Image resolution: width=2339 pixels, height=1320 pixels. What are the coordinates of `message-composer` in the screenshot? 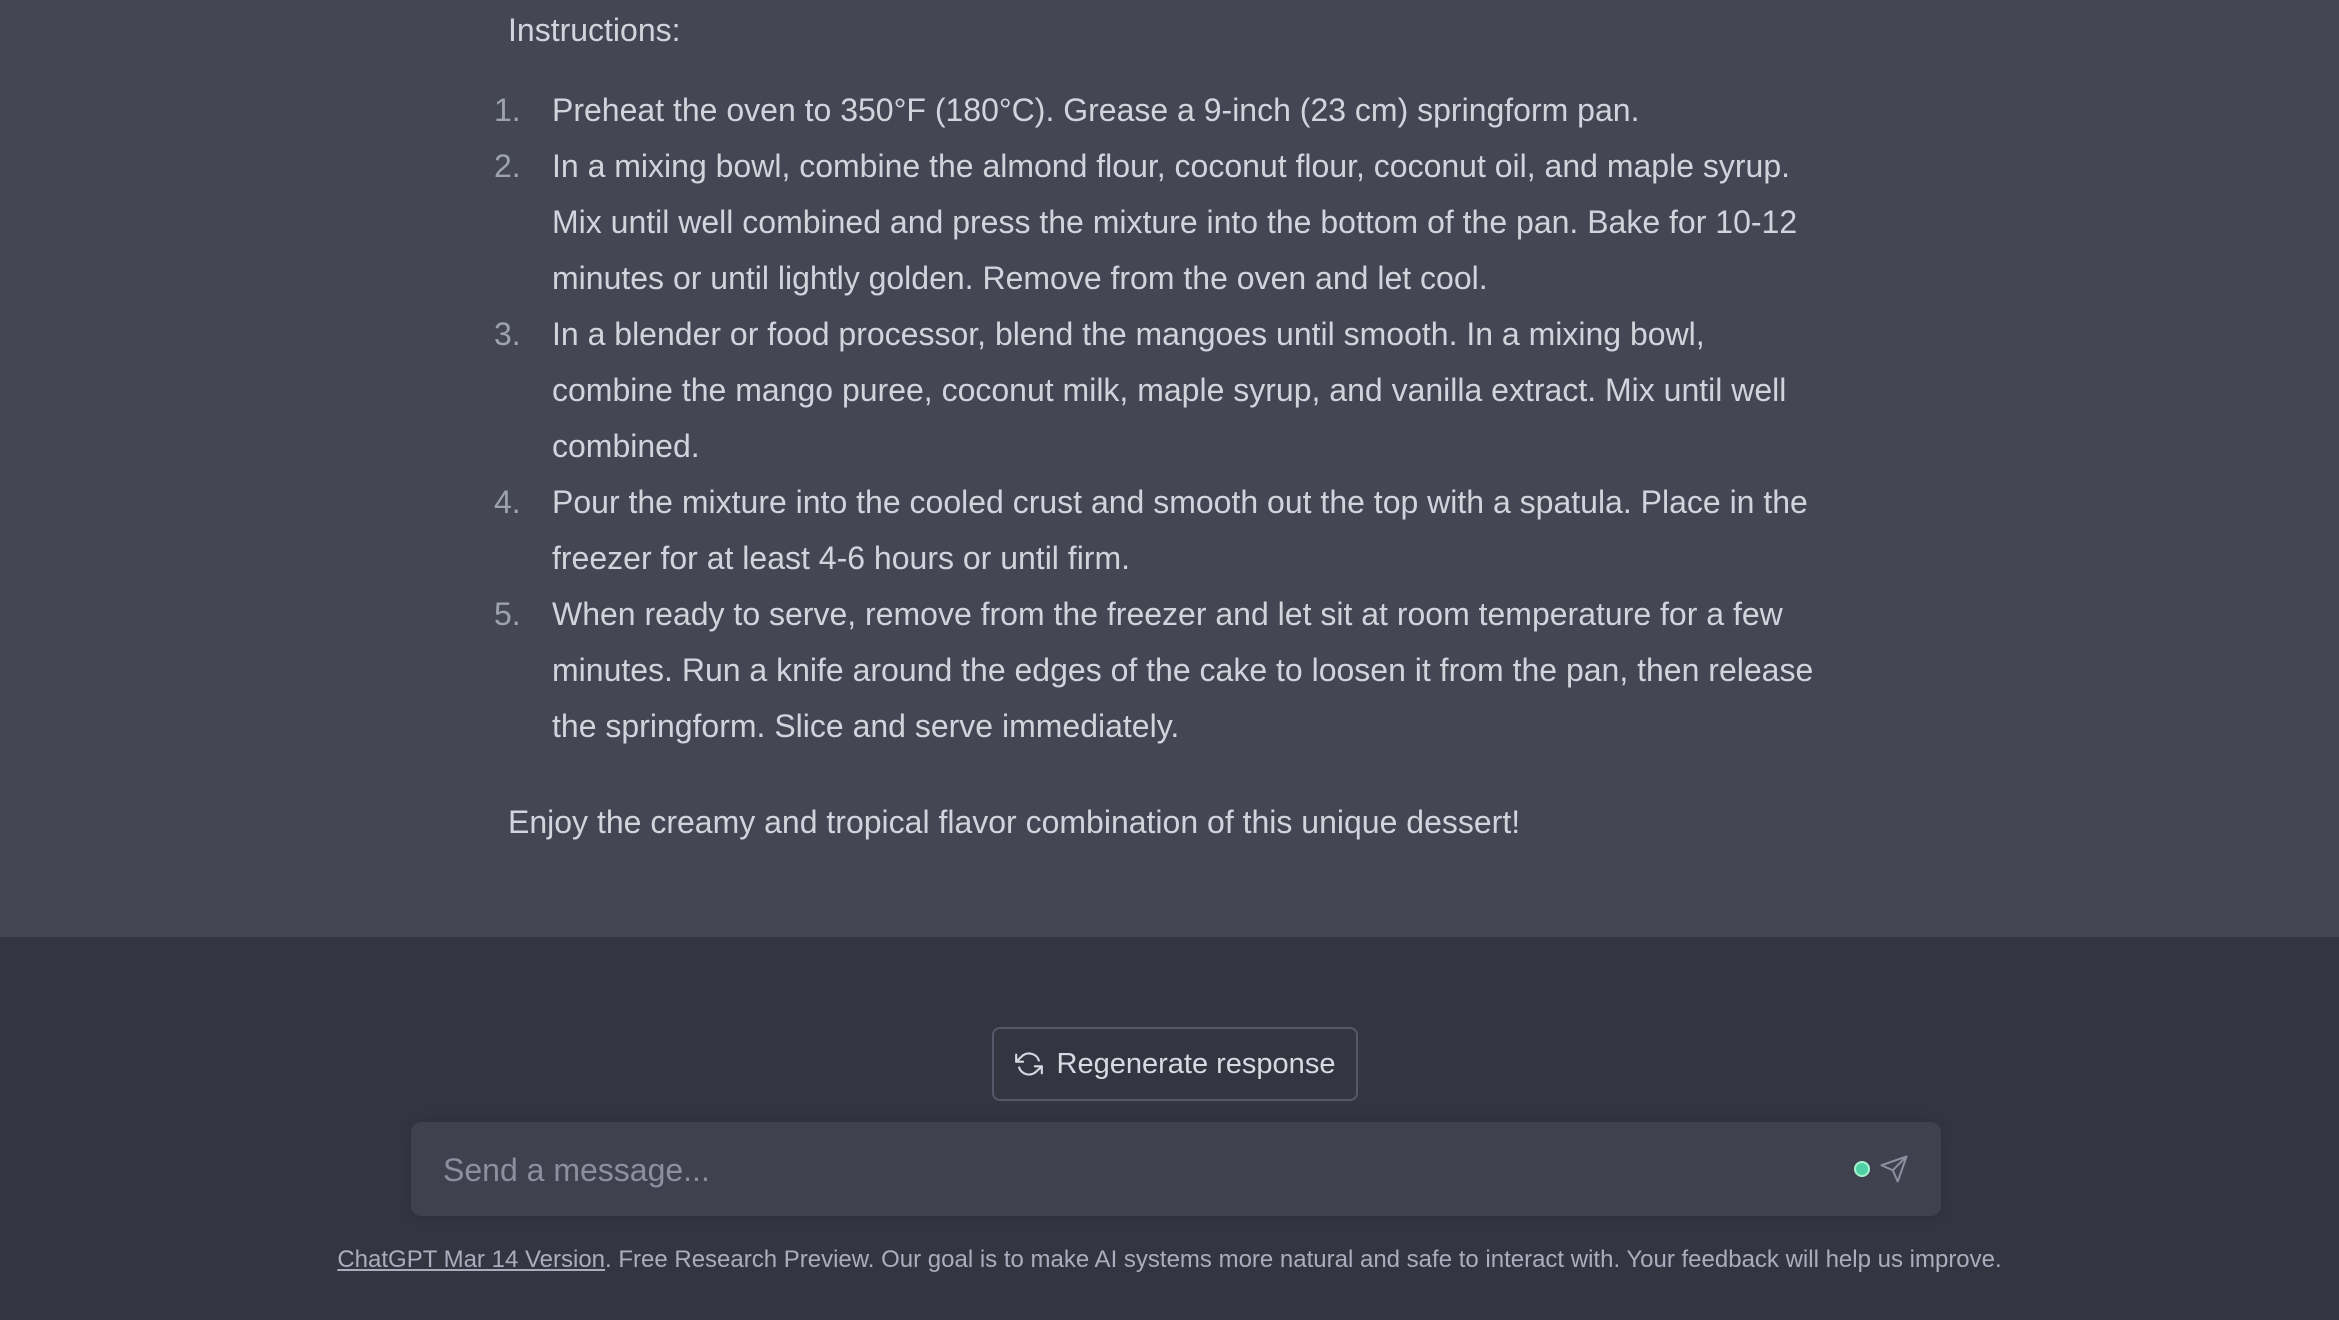 It's located at (1176, 1170).